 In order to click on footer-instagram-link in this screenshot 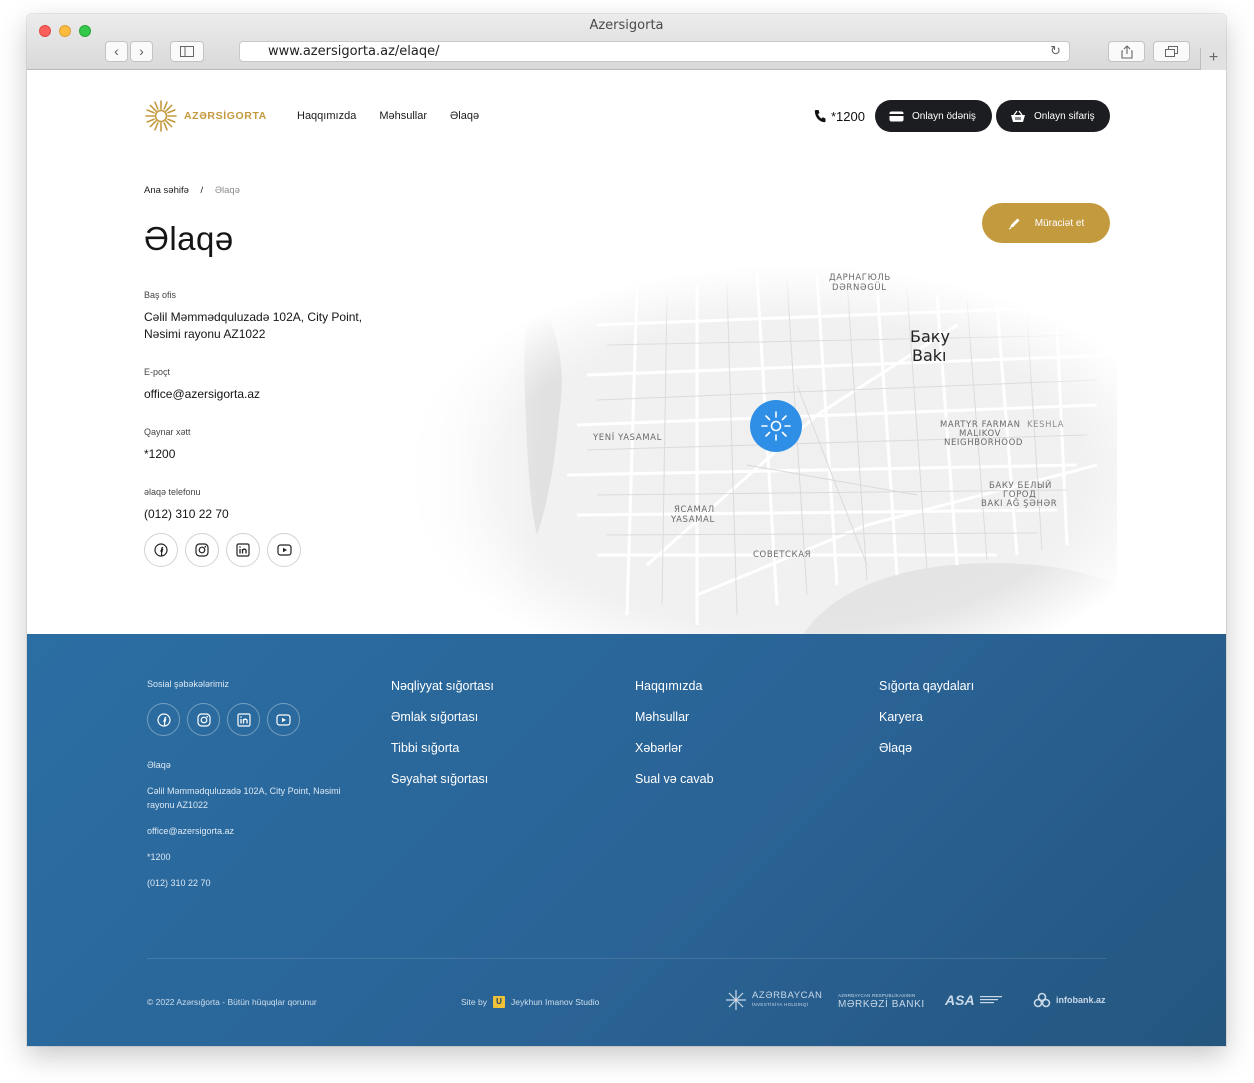, I will do `click(203, 719)`.